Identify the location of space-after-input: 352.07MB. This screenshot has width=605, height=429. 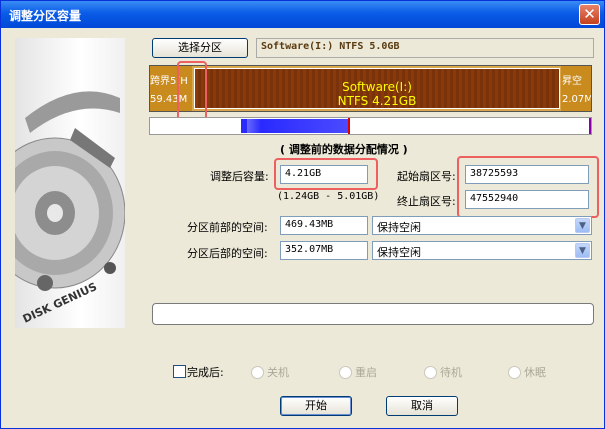
(324, 250).